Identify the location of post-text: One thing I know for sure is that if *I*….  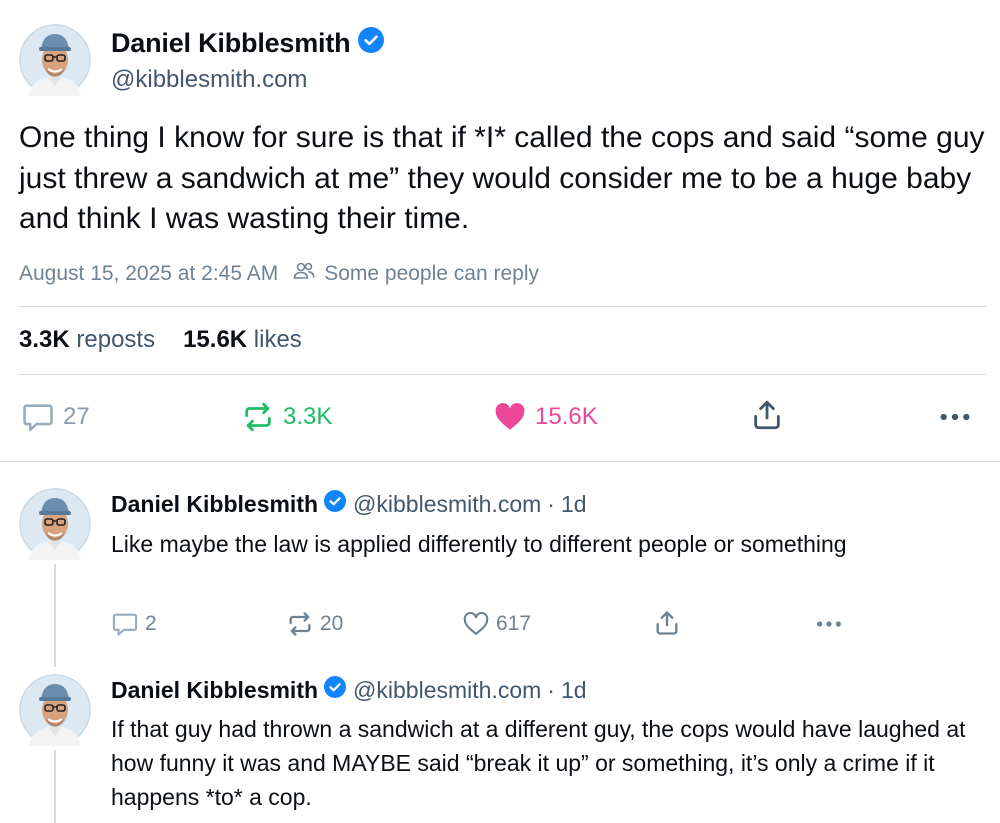
(502, 178).